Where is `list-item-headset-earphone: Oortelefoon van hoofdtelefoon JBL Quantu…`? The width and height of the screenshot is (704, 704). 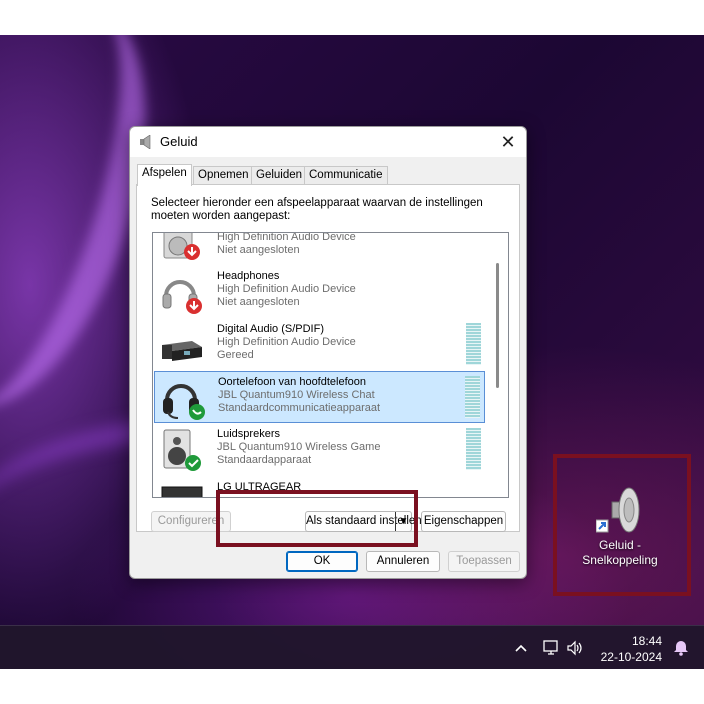 list-item-headset-earphone: Oortelefoon van hoofdtelefoon JBL Quantu… is located at coordinates (319, 397).